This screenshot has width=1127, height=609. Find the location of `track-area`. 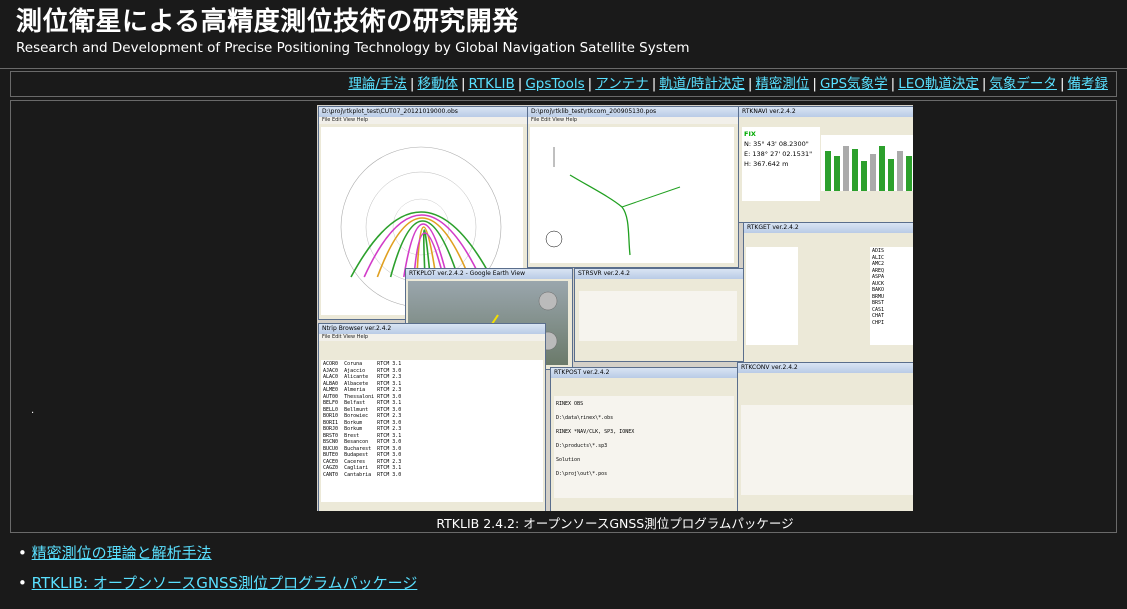

track-area is located at coordinates (632, 195).